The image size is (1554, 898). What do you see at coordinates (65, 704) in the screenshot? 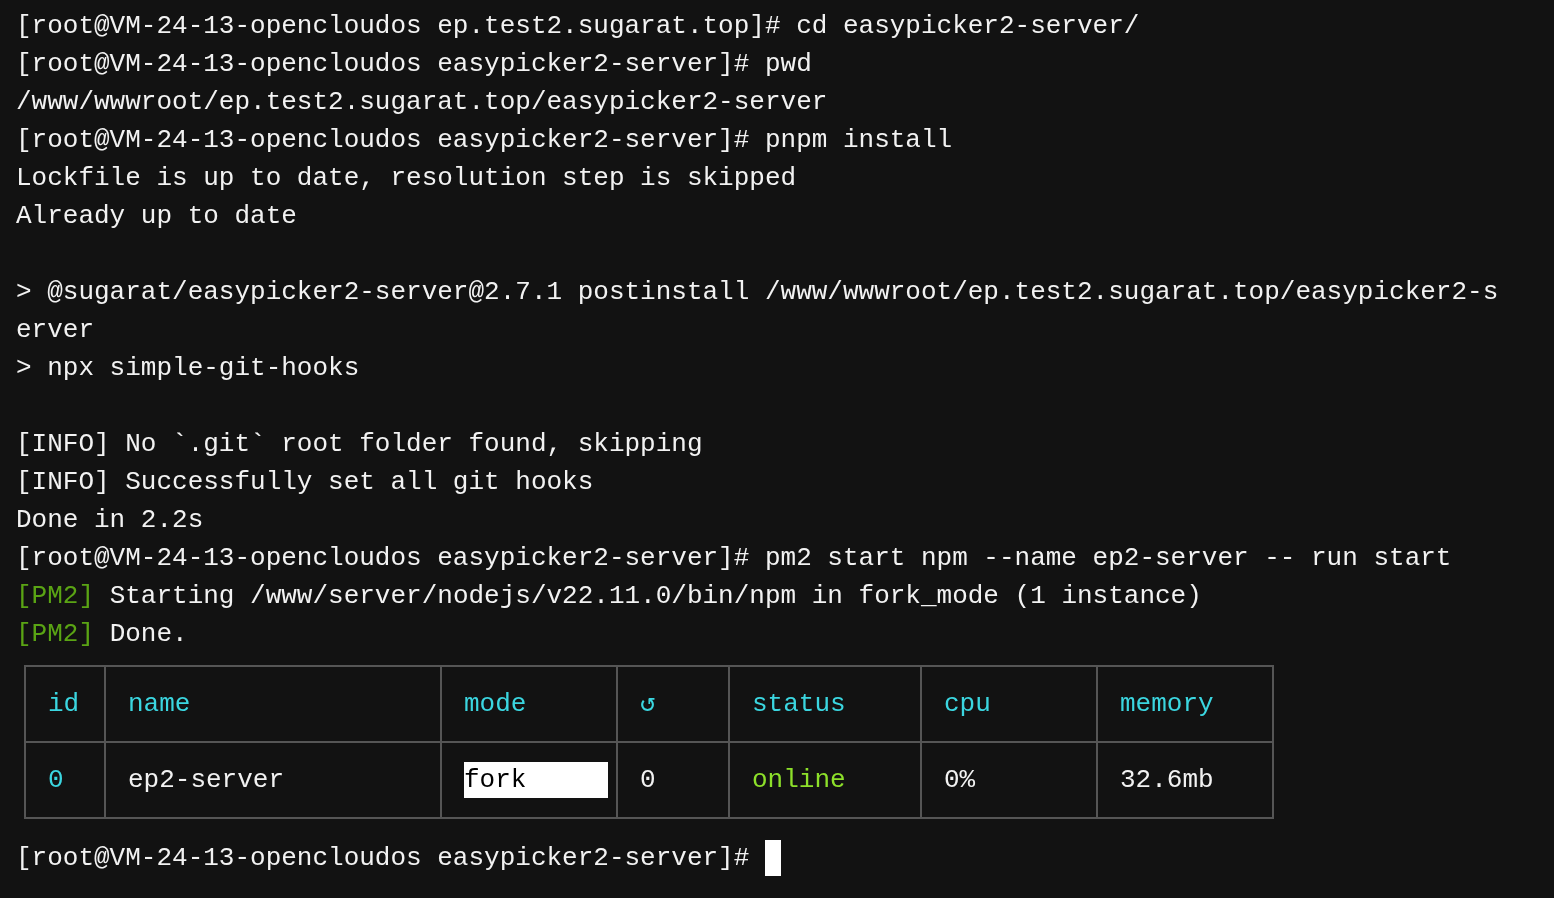
I see `column-header: id` at bounding box center [65, 704].